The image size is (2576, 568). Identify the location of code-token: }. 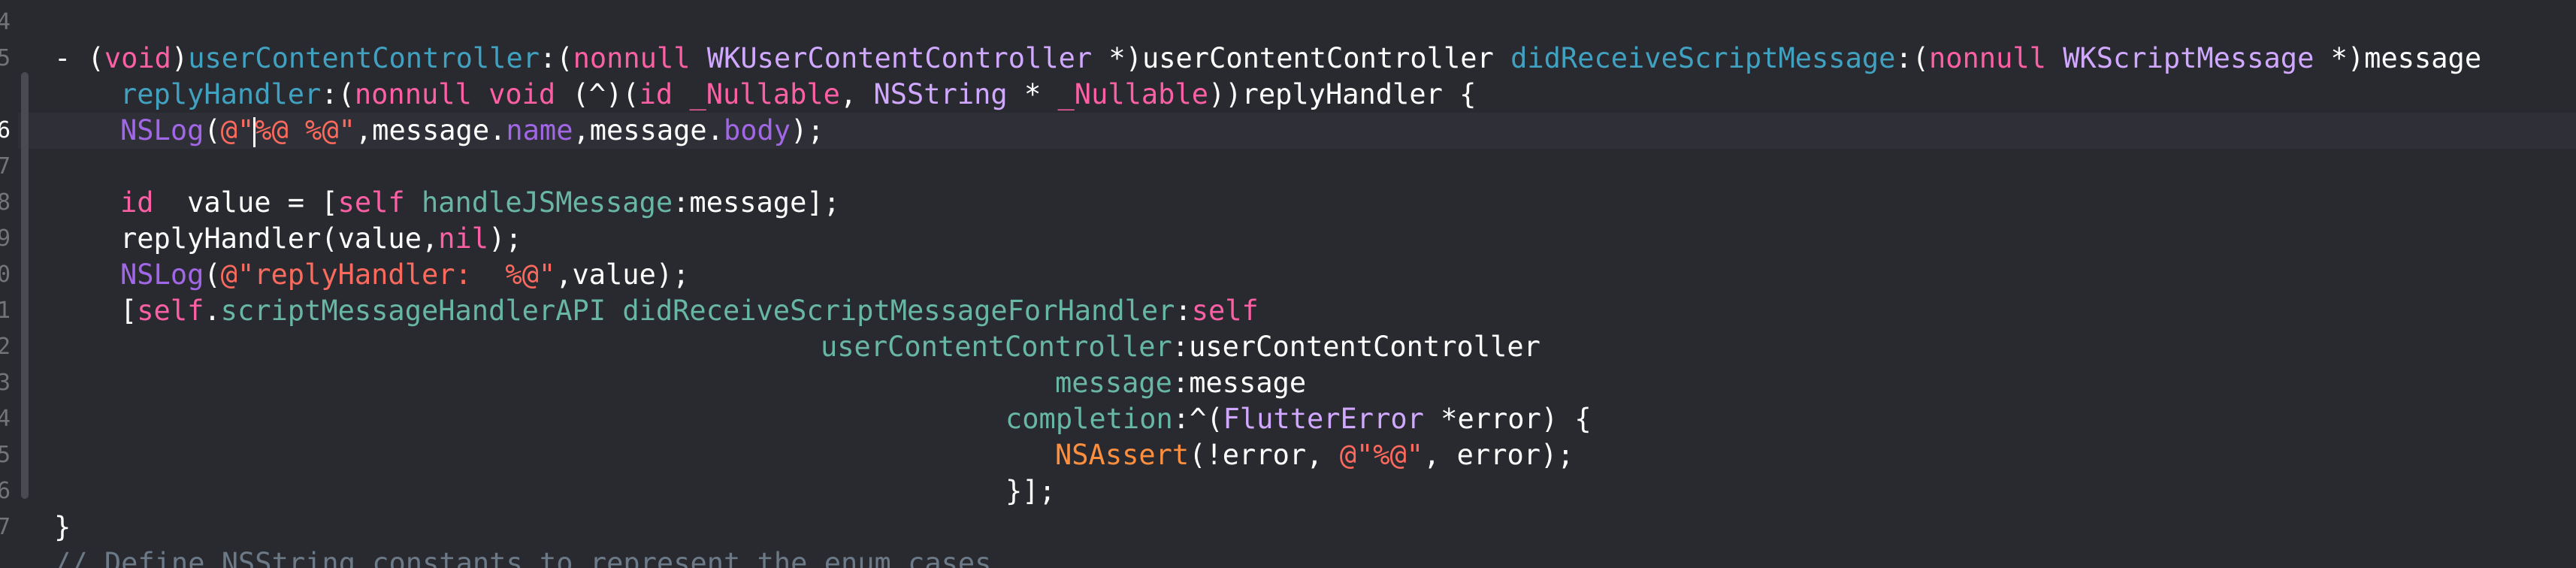
(63, 527).